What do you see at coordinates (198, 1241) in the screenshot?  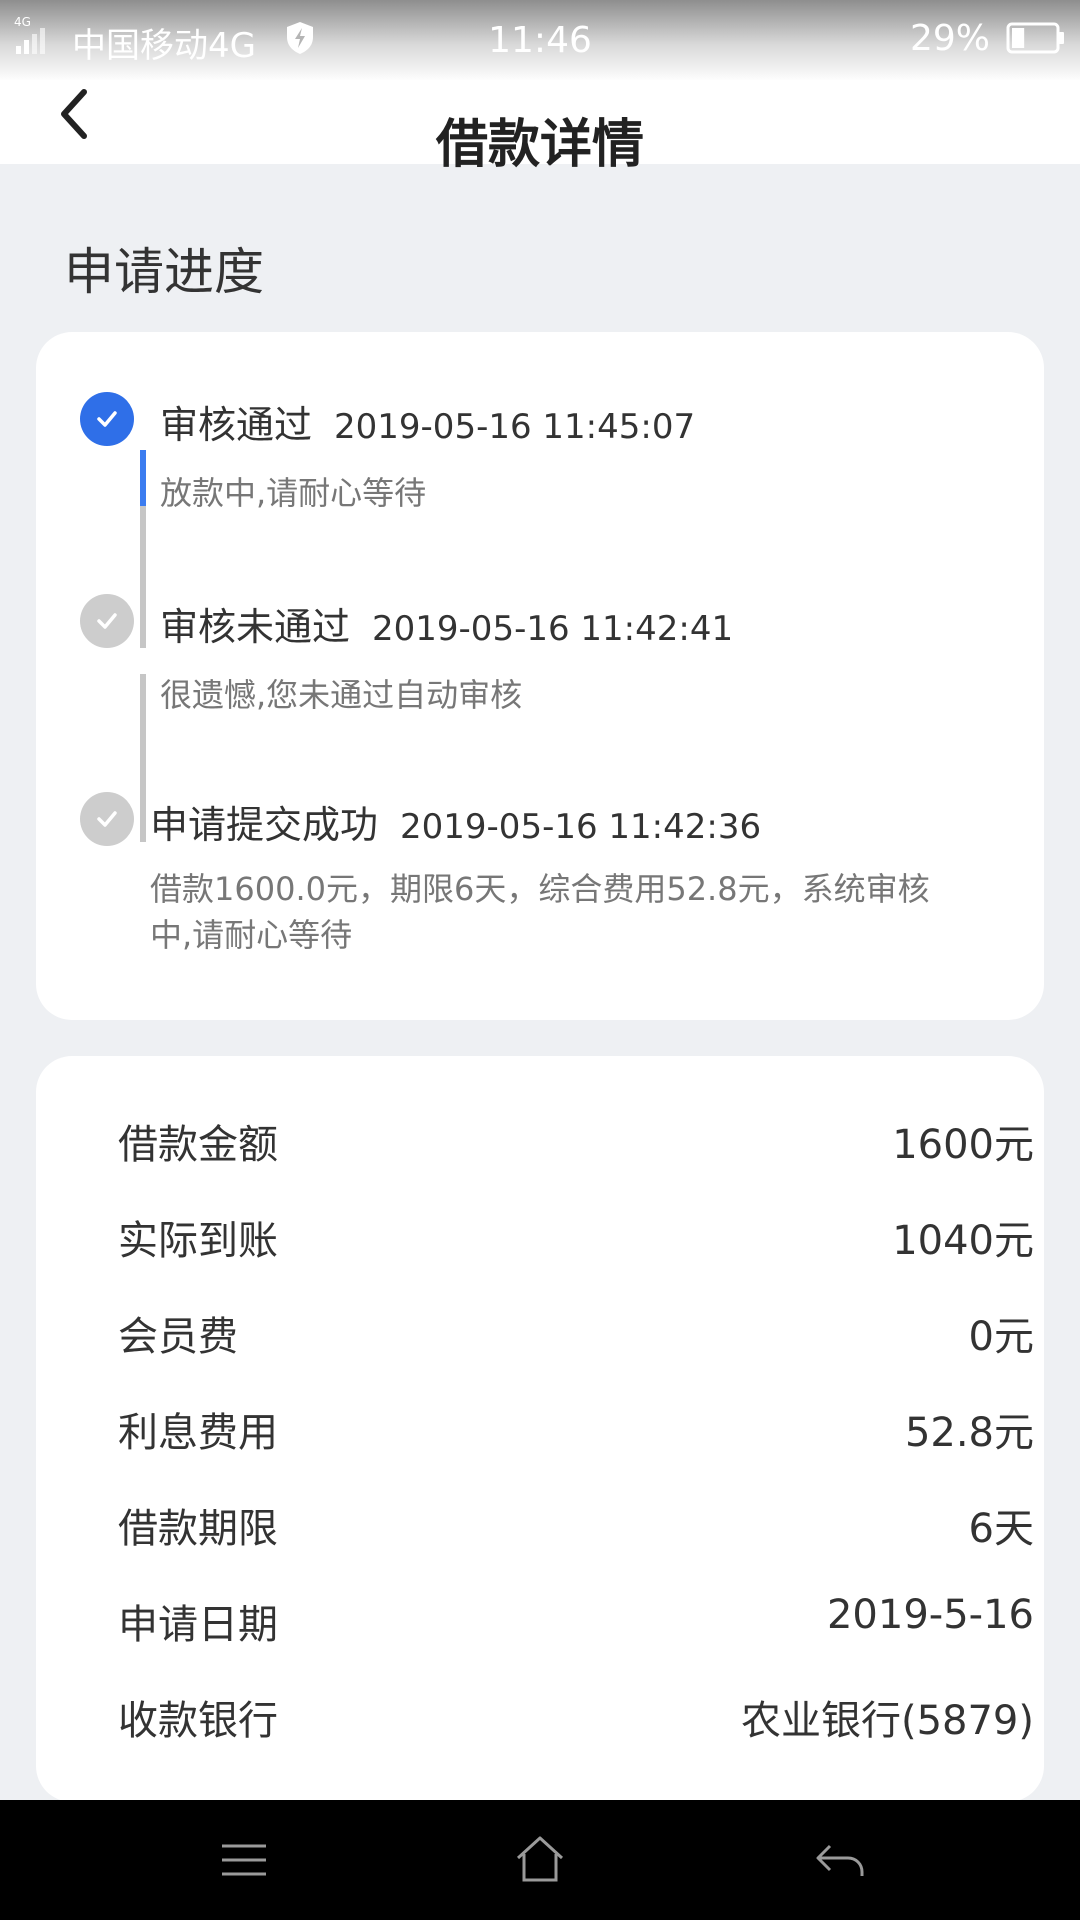 I see `detail-label: 实际到账` at bounding box center [198, 1241].